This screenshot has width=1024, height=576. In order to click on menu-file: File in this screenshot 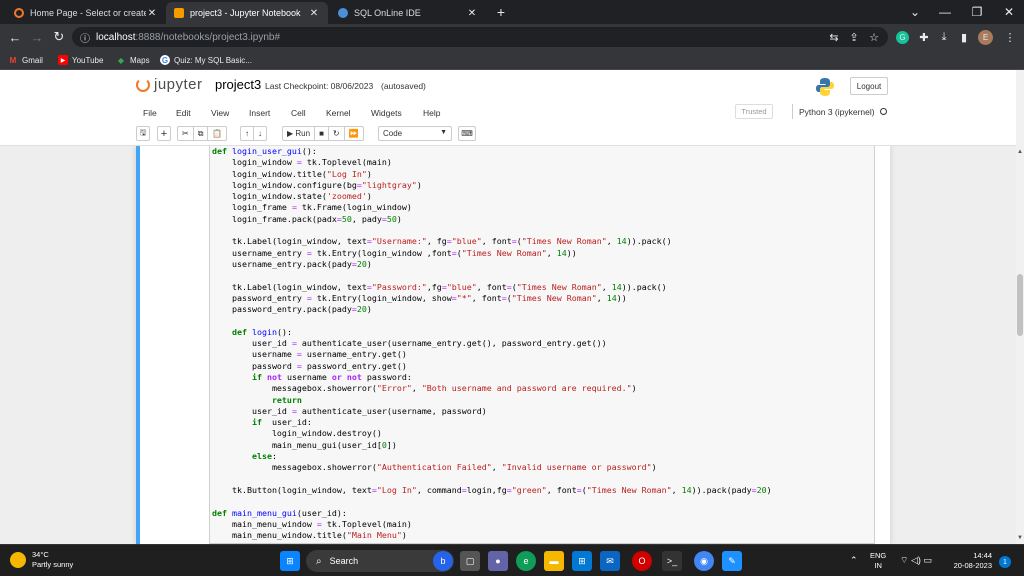, I will do `click(150, 113)`.